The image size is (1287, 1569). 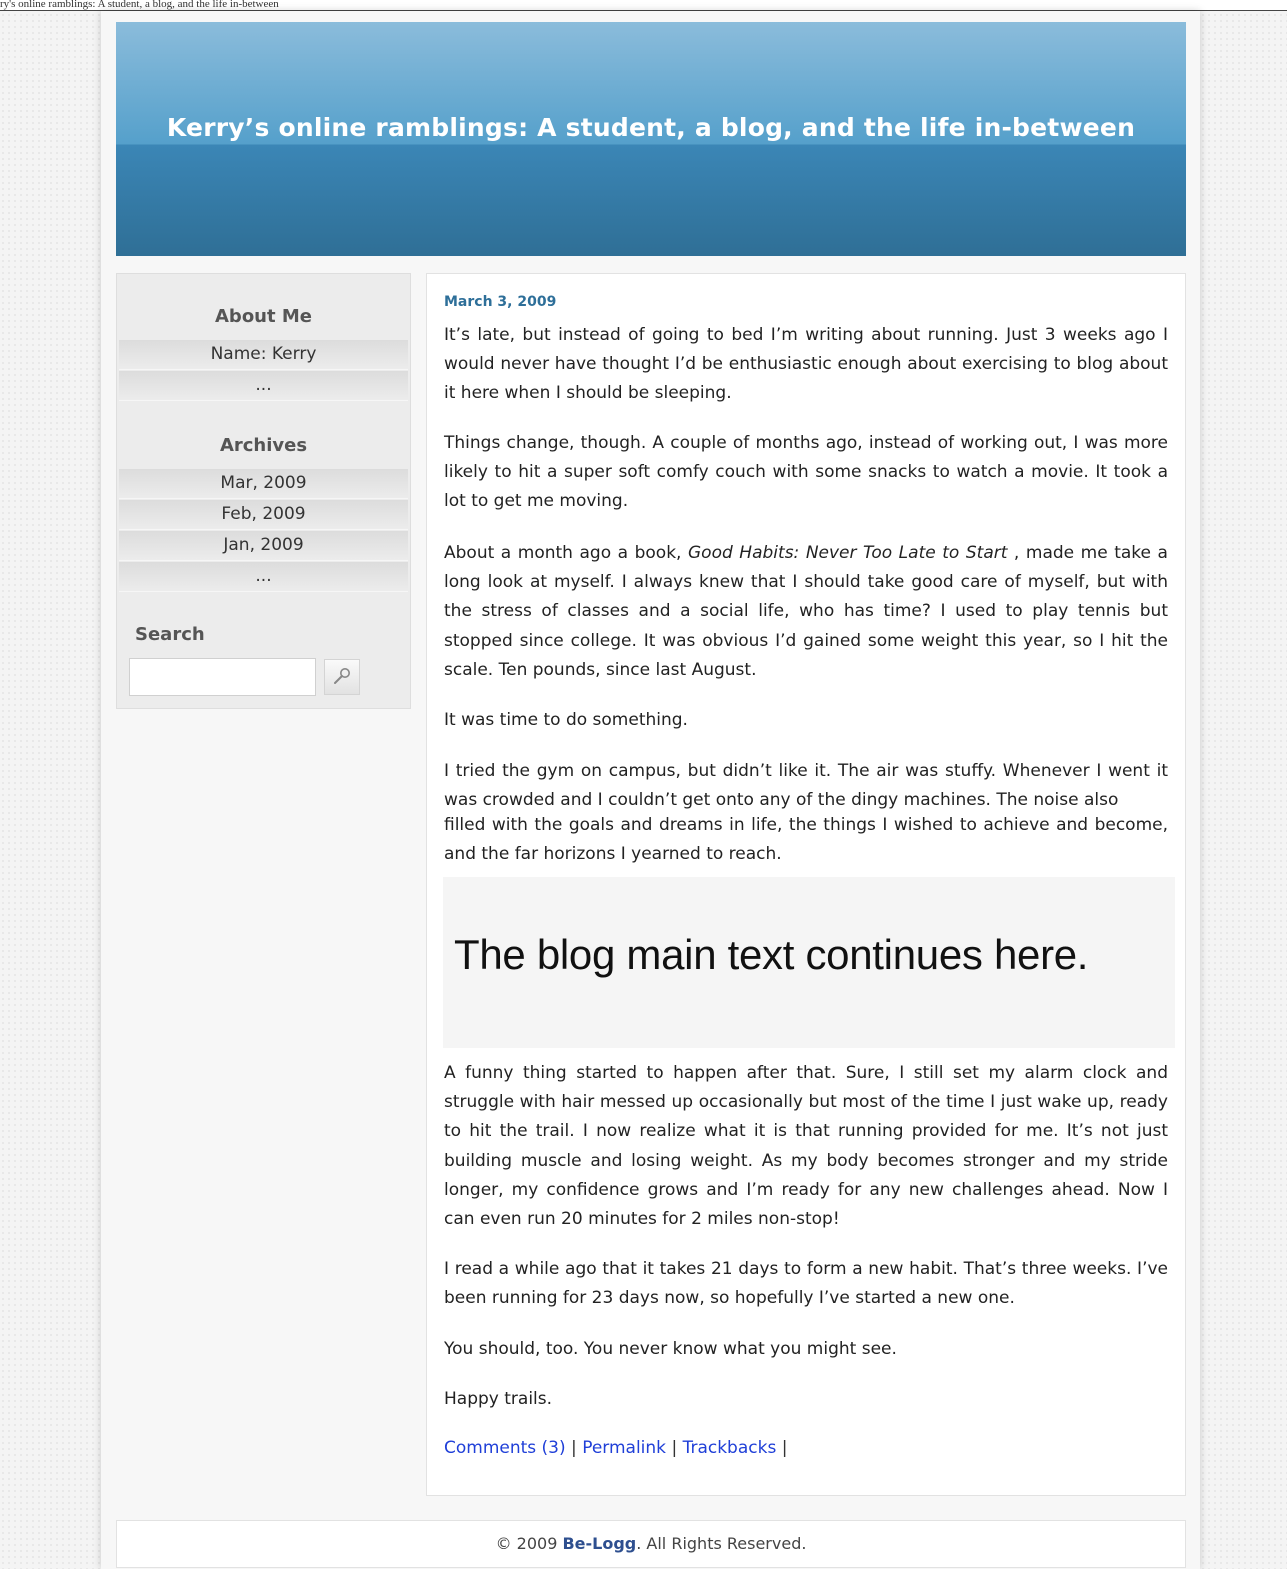 What do you see at coordinates (505, 1448) in the screenshot?
I see `comments-link: Comments (3)` at bounding box center [505, 1448].